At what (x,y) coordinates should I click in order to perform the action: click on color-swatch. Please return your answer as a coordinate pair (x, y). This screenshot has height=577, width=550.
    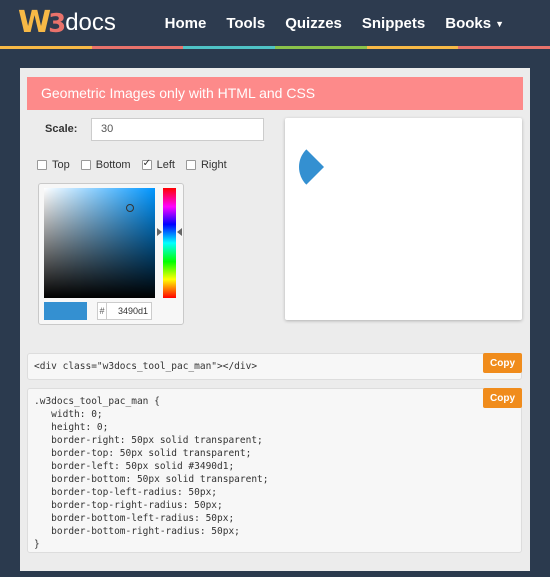
    Looking at the image, I should click on (65, 311).